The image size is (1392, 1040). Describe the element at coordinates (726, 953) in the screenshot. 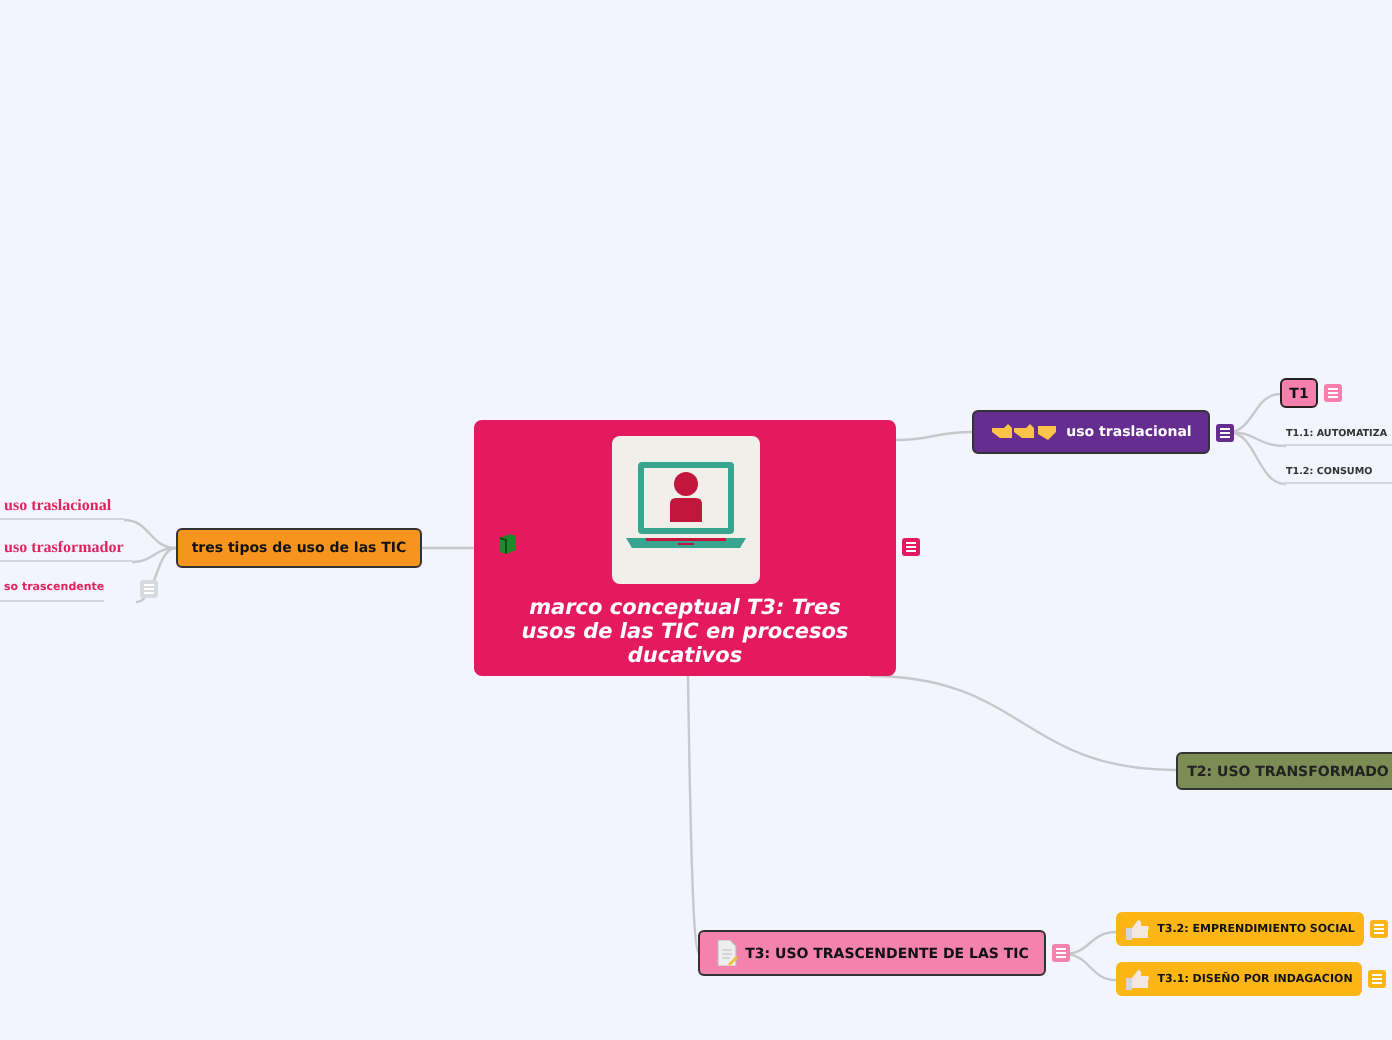

I see `document-icon` at that location.